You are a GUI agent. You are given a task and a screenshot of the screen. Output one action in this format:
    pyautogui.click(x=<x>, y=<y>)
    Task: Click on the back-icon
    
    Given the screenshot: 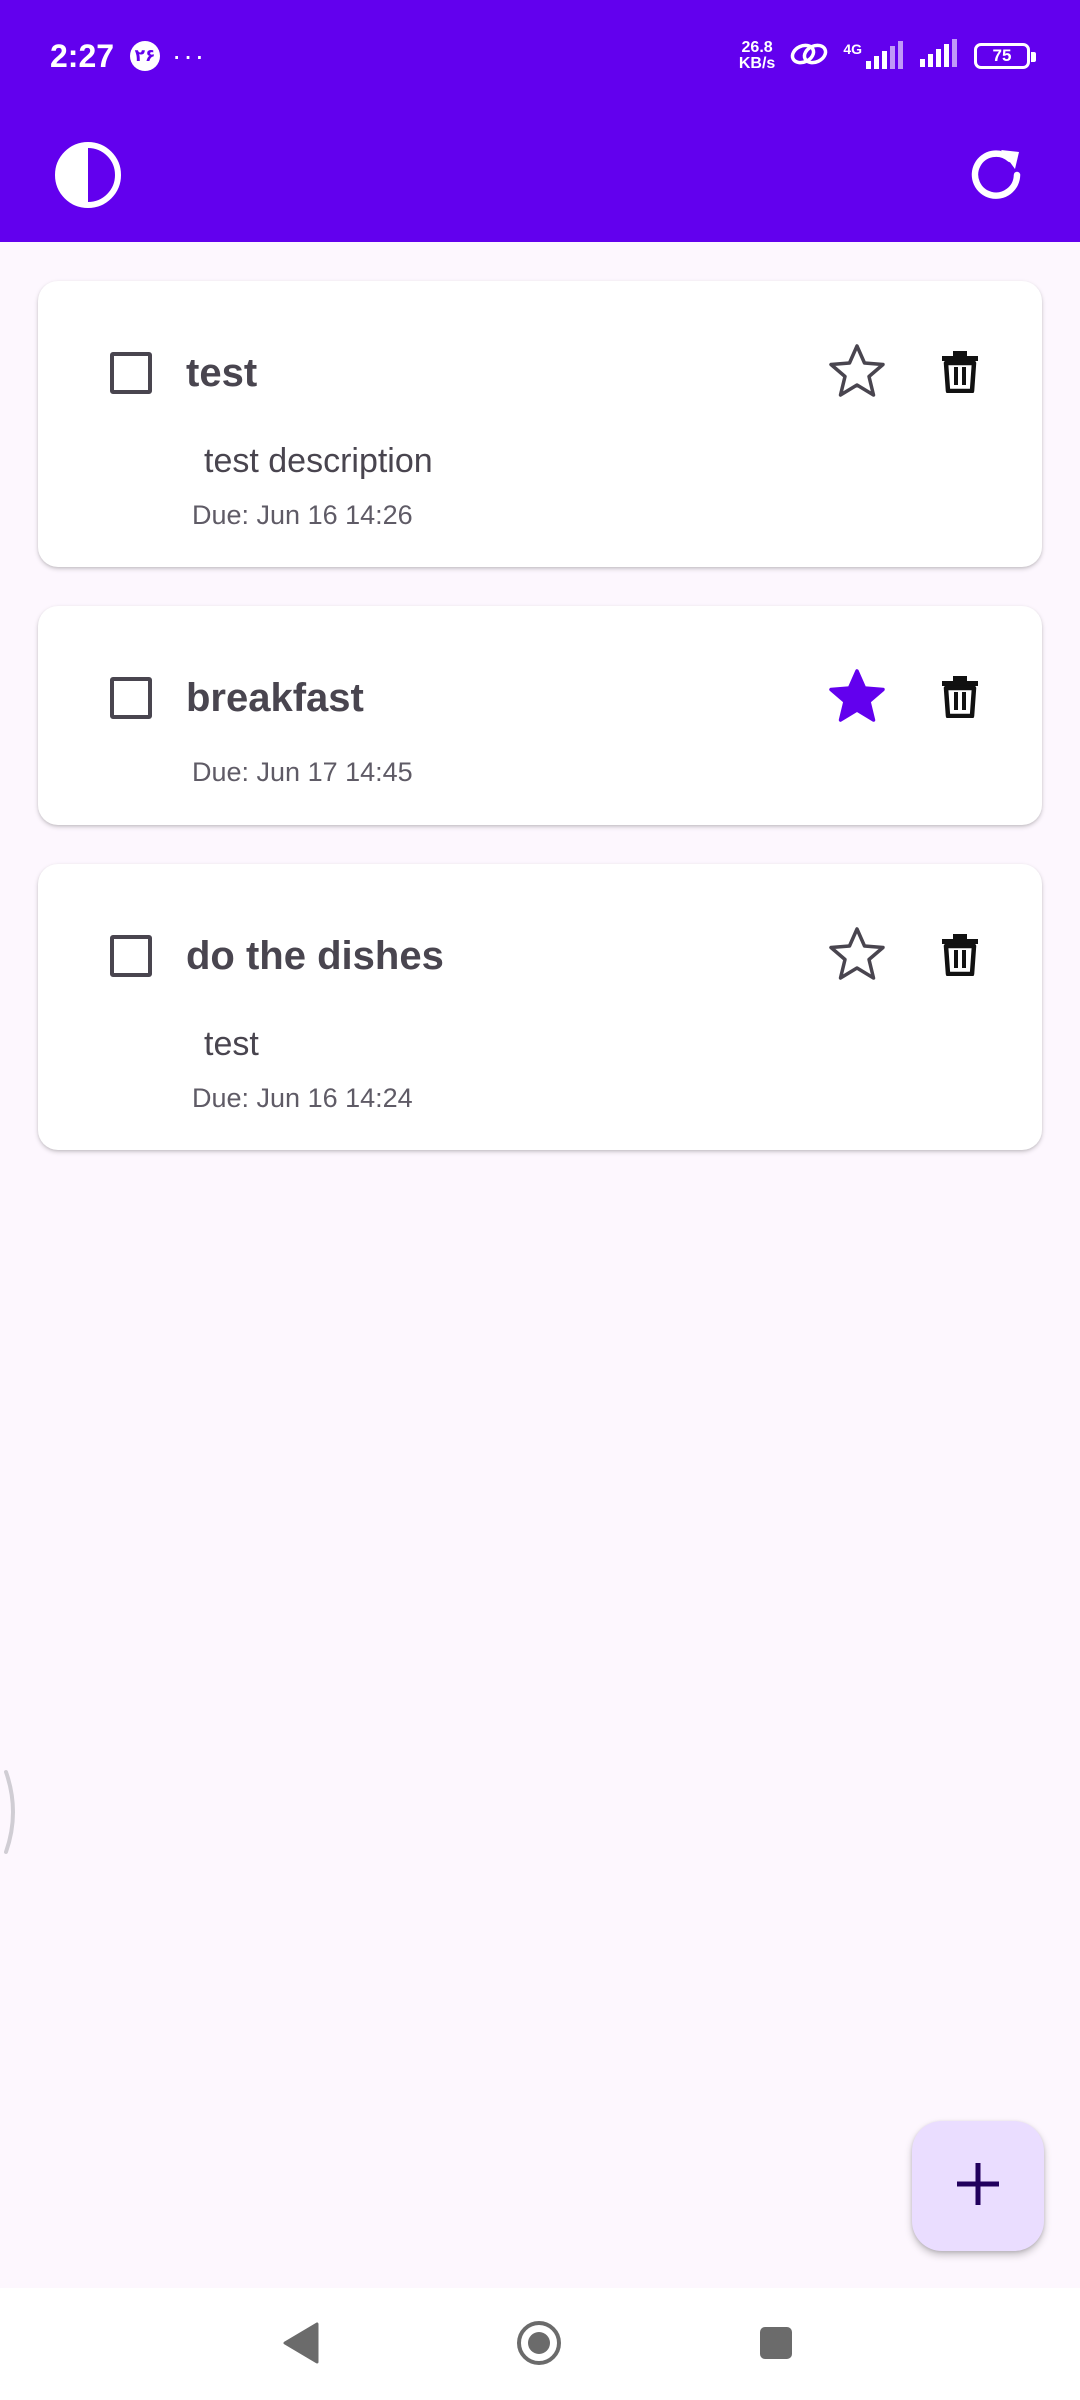 What is the action you would take?
    pyautogui.click(x=301, y=2345)
    